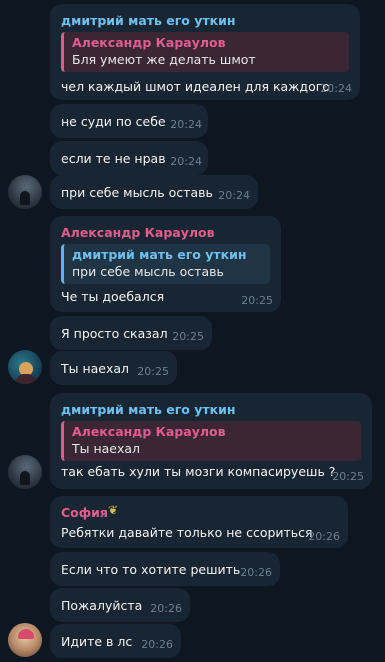  What do you see at coordinates (151, 569) in the screenshot?
I see `message-text: Если что то хотите решить` at bounding box center [151, 569].